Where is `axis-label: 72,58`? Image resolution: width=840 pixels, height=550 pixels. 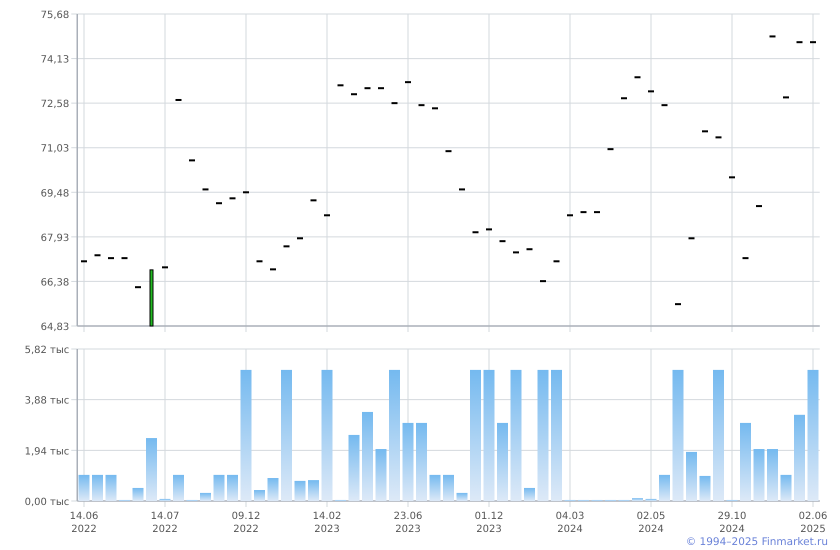
axis-label: 72,58 is located at coordinates (55, 104).